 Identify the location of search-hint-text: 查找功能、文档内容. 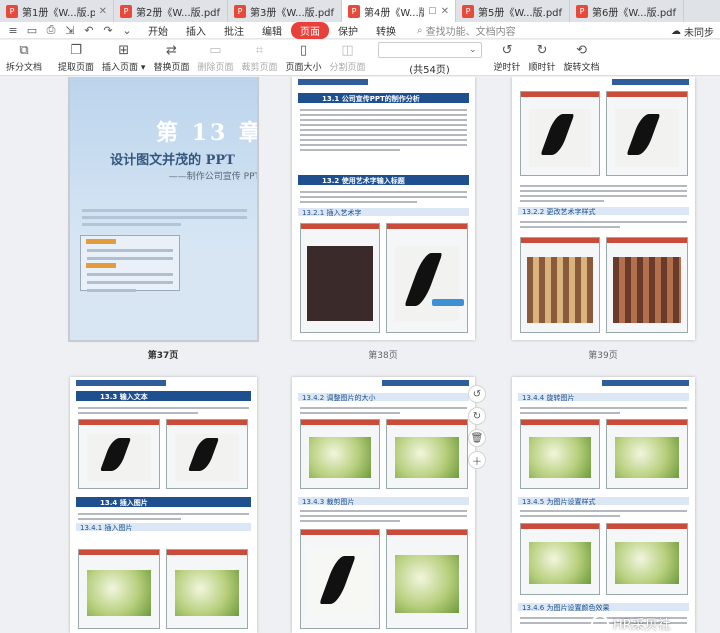
(470, 32).